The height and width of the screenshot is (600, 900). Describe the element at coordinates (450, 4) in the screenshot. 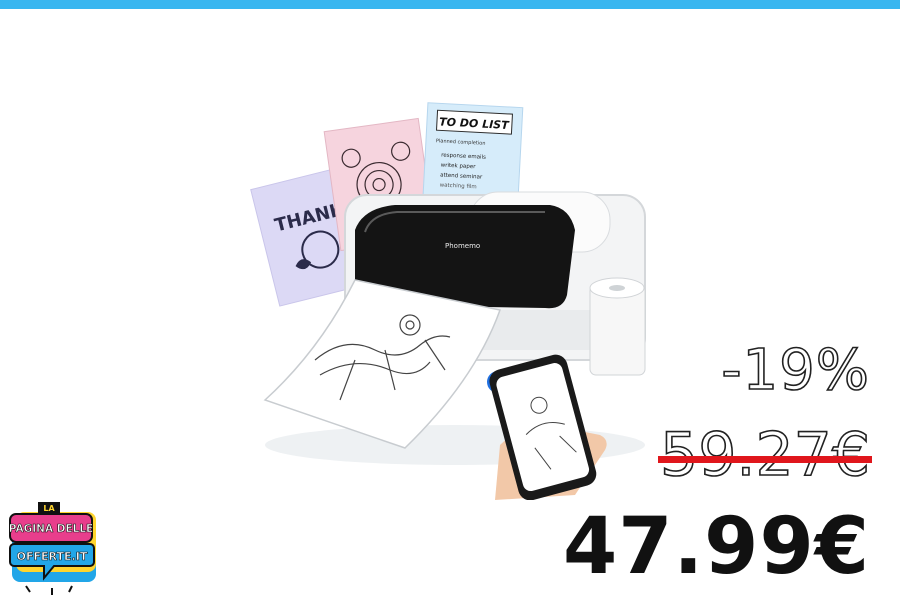

I see `top-accent-bar` at that location.